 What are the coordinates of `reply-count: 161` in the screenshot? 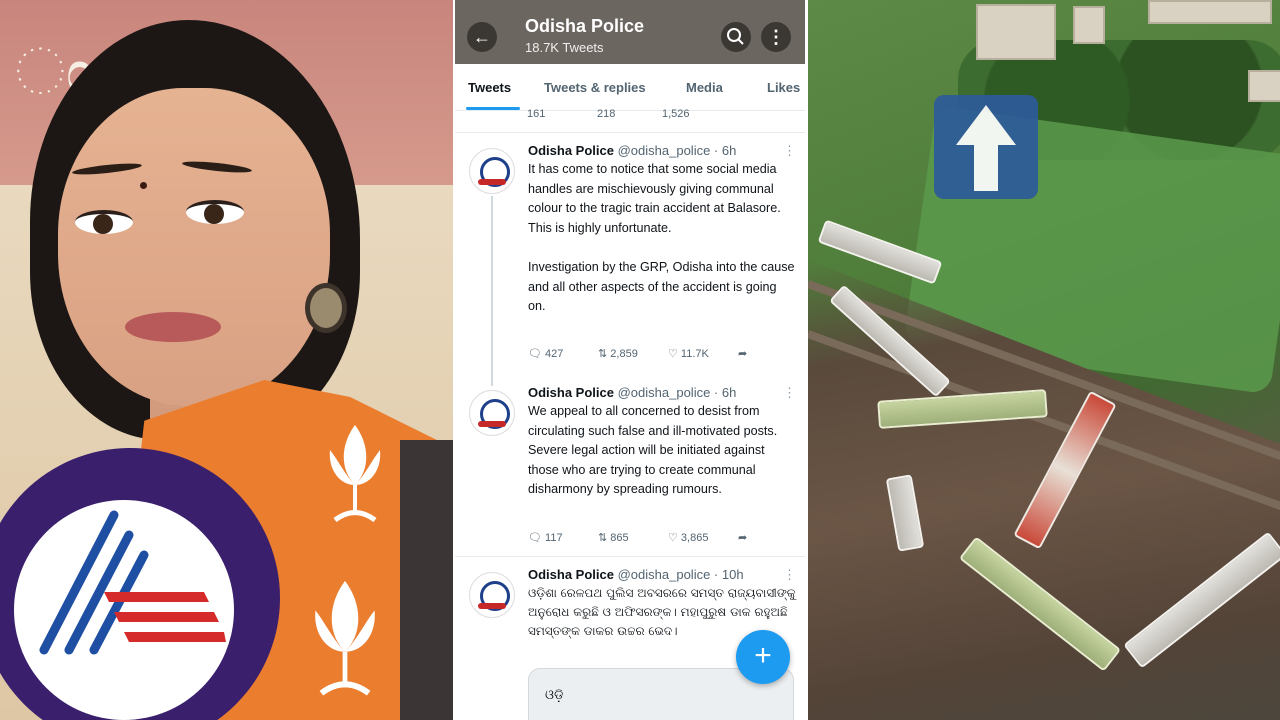 It's located at (536, 114).